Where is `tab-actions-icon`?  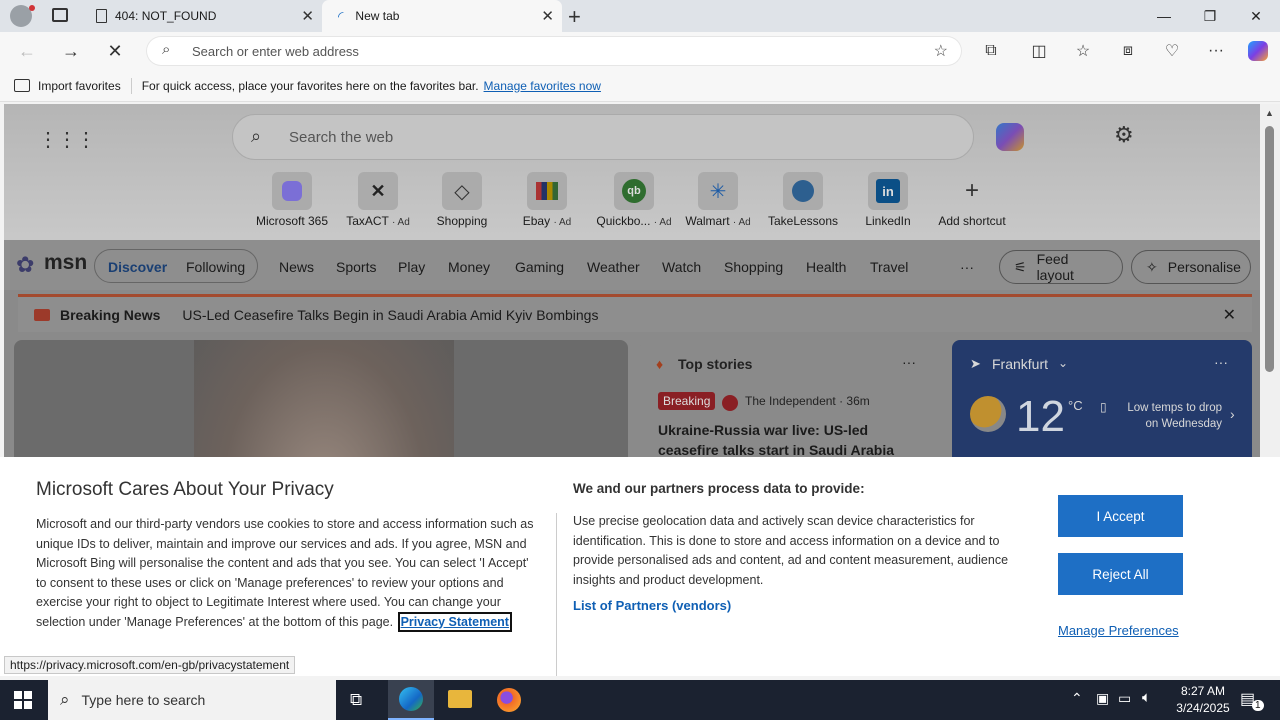
tab-actions-icon is located at coordinates (60, 15).